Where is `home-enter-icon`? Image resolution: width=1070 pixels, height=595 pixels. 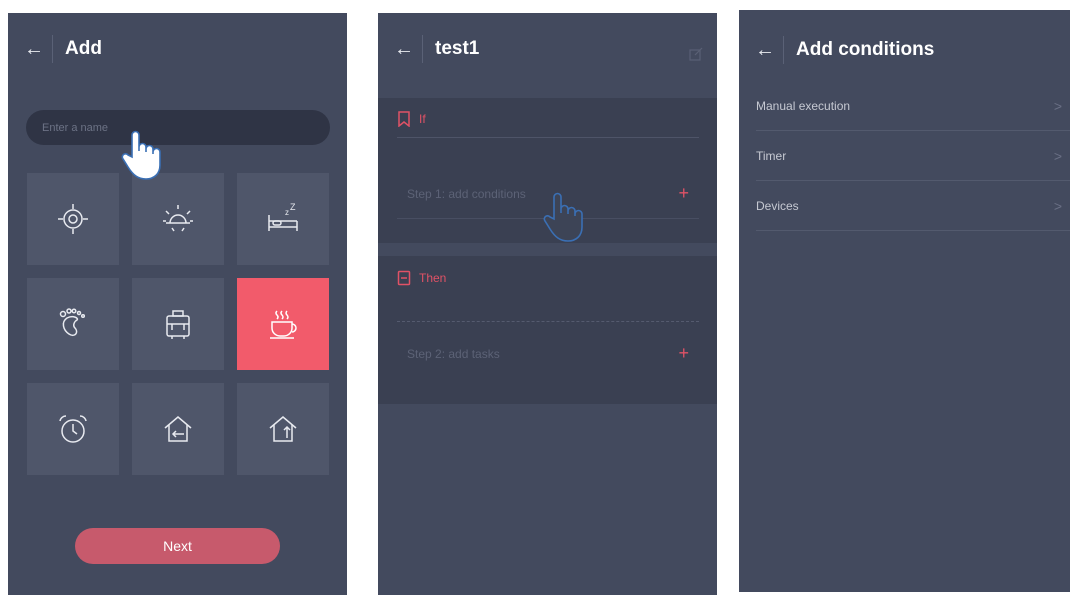
home-enter-icon is located at coordinates (178, 429).